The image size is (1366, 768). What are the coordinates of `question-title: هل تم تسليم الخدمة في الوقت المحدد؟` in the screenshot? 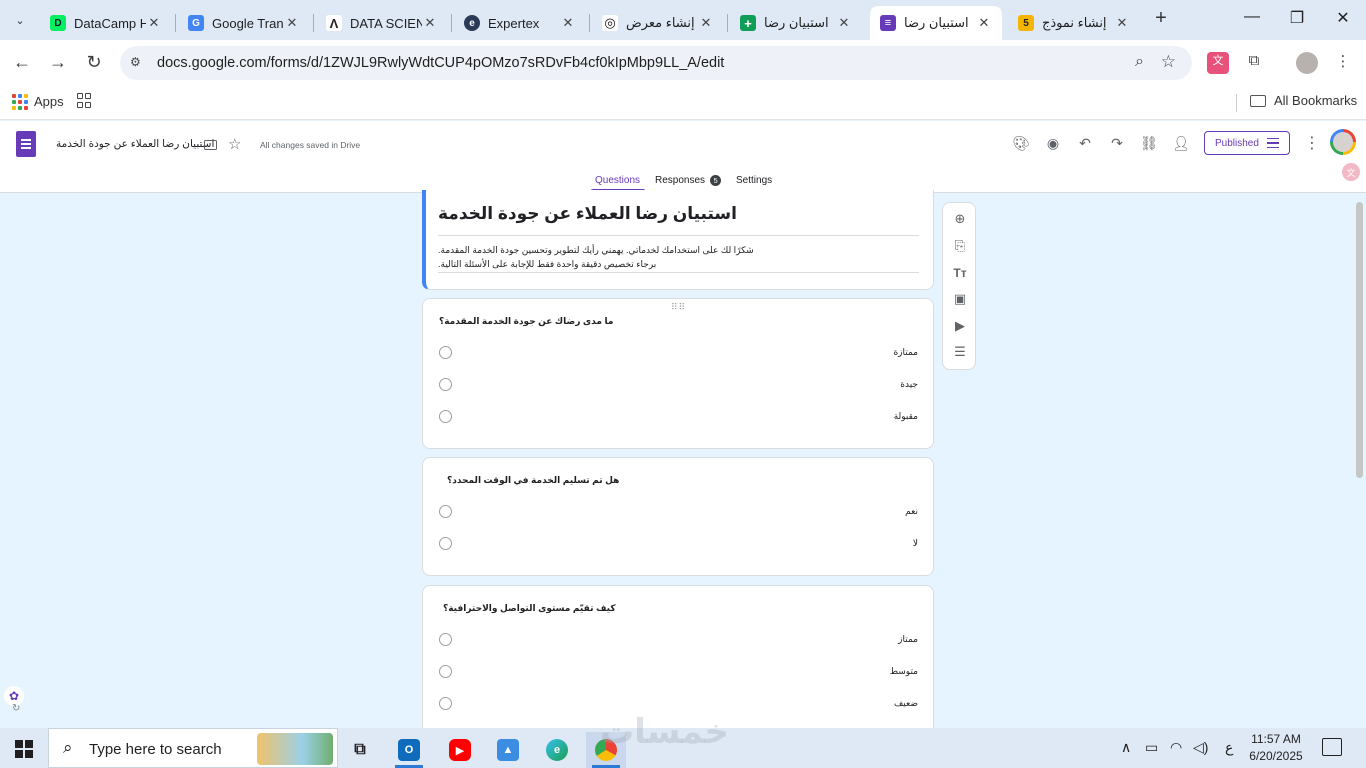 It's located at (533, 480).